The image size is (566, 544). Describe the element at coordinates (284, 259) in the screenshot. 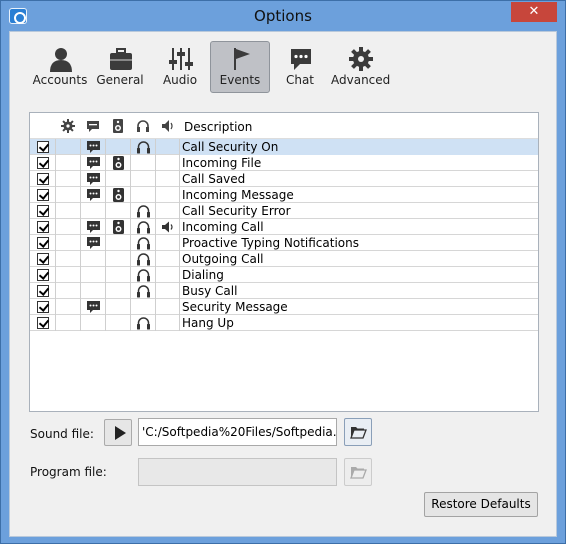

I see `event-row: Outgoing Call` at that location.